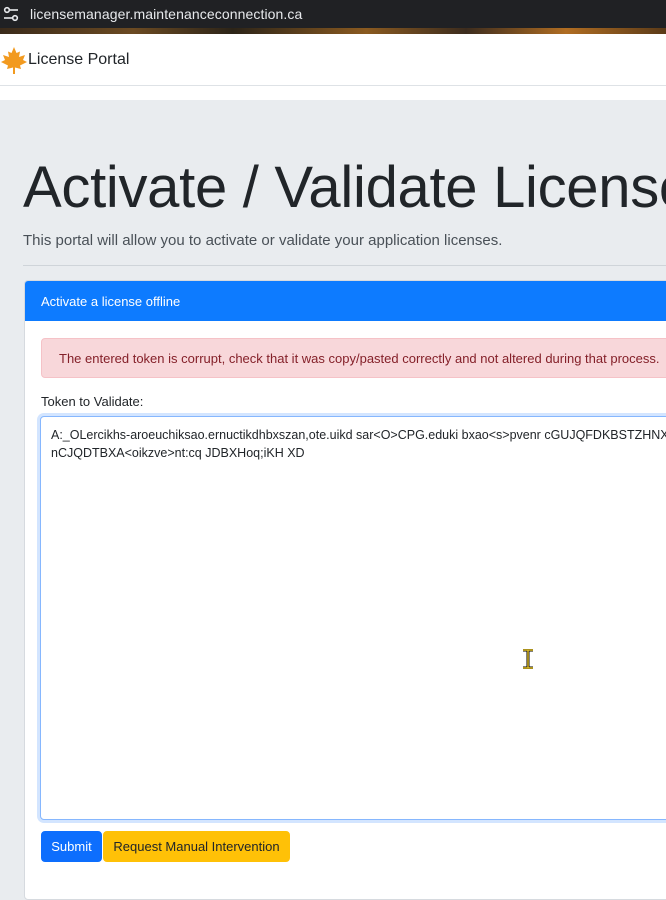  What do you see at coordinates (196, 846) in the screenshot?
I see `request-manual-intervention-button: Request Manual Intervention` at bounding box center [196, 846].